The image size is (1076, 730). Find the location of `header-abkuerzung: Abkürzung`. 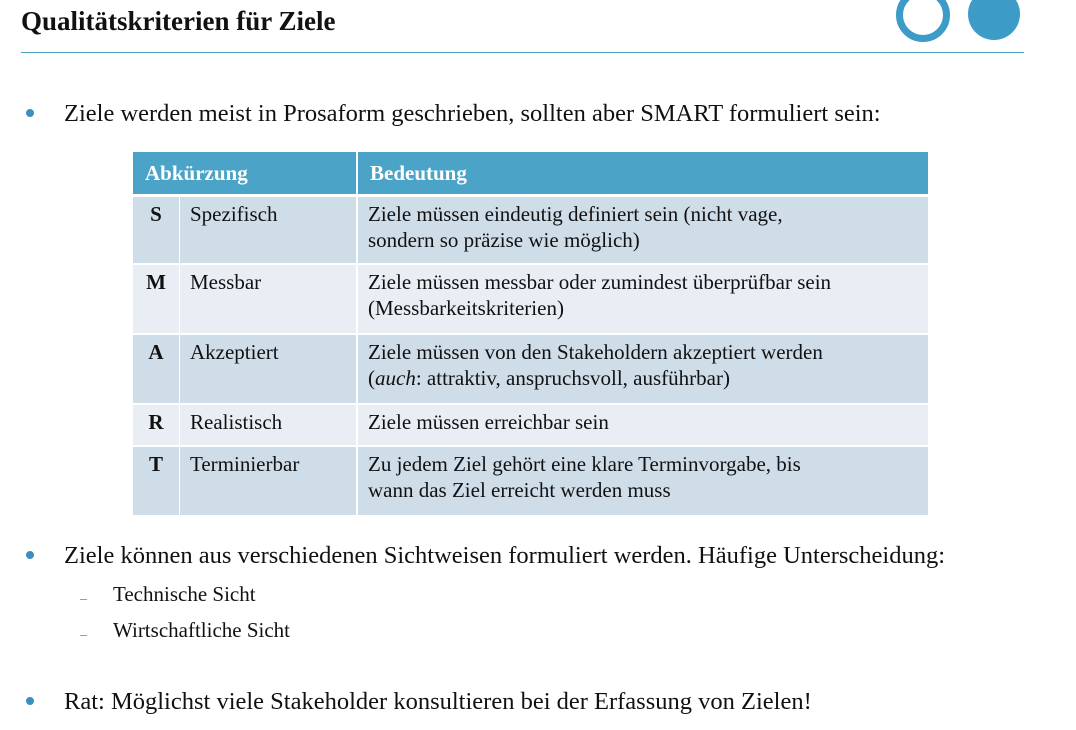

header-abkuerzung: Abkürzung is located at coordinates (245, 174).